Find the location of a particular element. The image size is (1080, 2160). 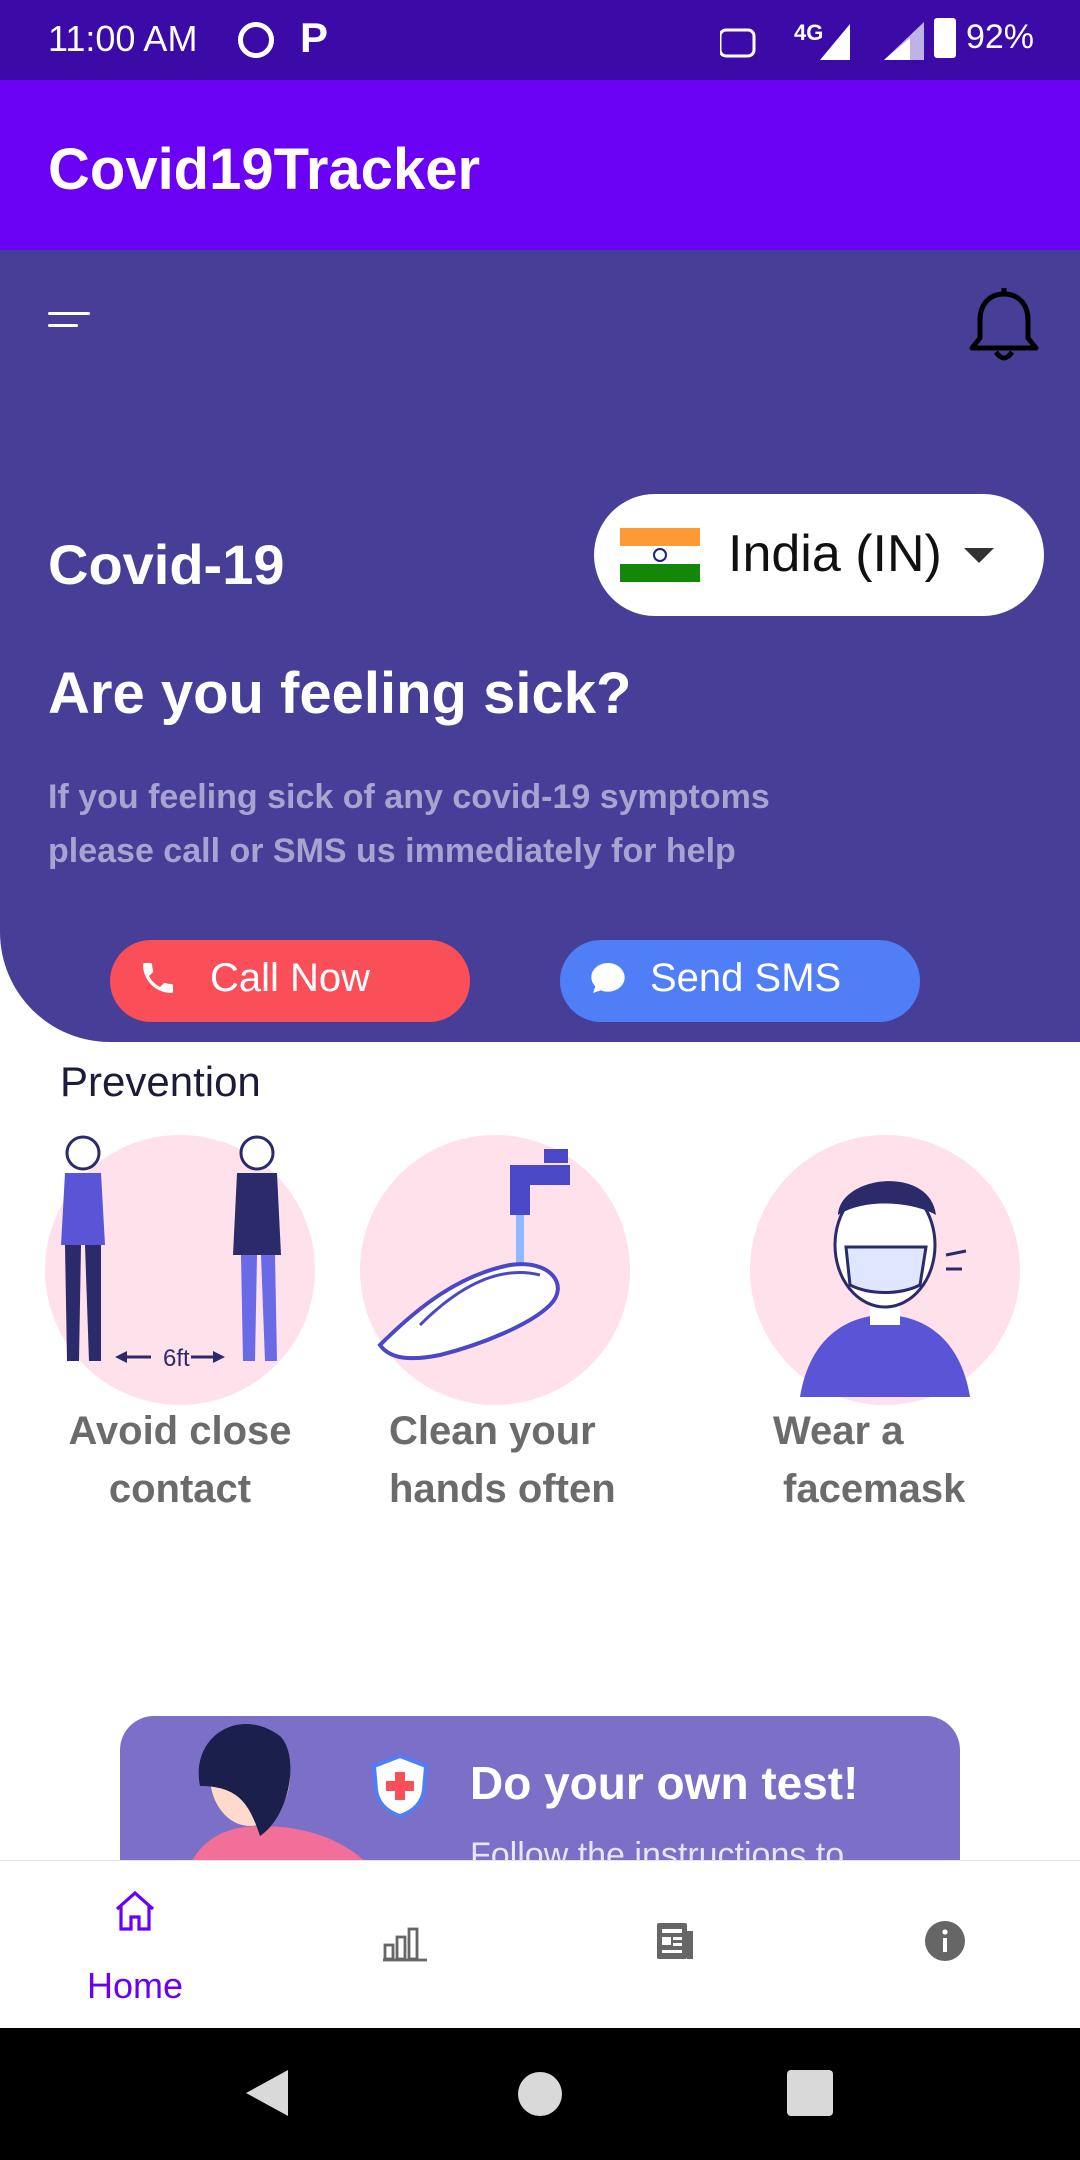

app-title: Covid19Tracker is located at coordinates (264, 169).